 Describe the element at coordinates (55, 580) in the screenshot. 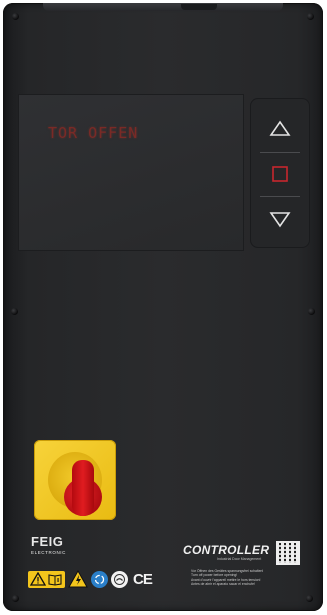

I see `read-manual-icon` at that location.